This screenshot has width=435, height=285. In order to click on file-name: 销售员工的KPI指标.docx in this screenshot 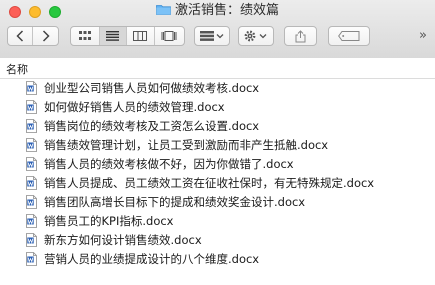, I will do `click(109, 221)`.